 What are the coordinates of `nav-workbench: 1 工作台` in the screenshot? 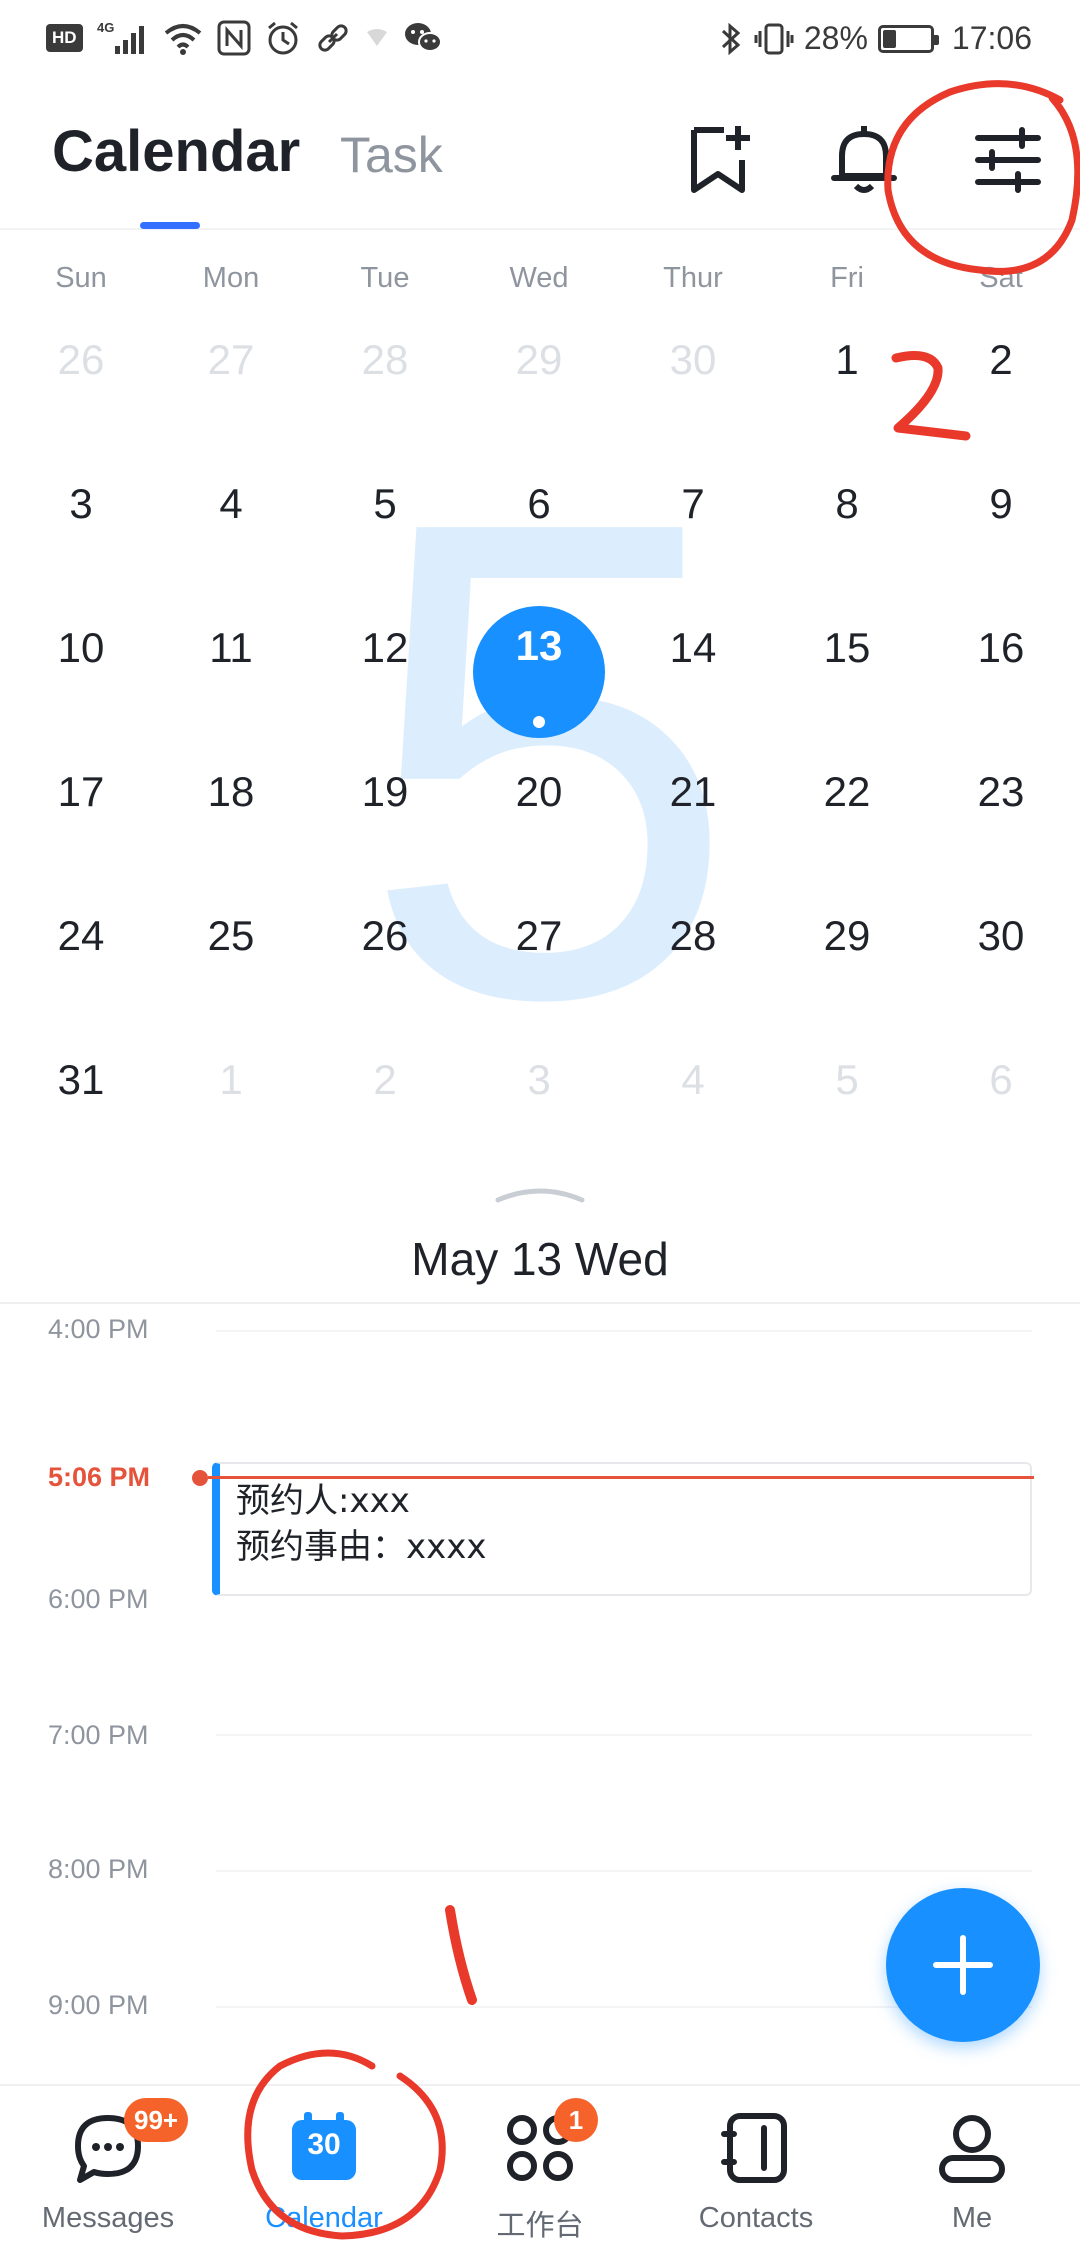 It's located at (540, 2165).